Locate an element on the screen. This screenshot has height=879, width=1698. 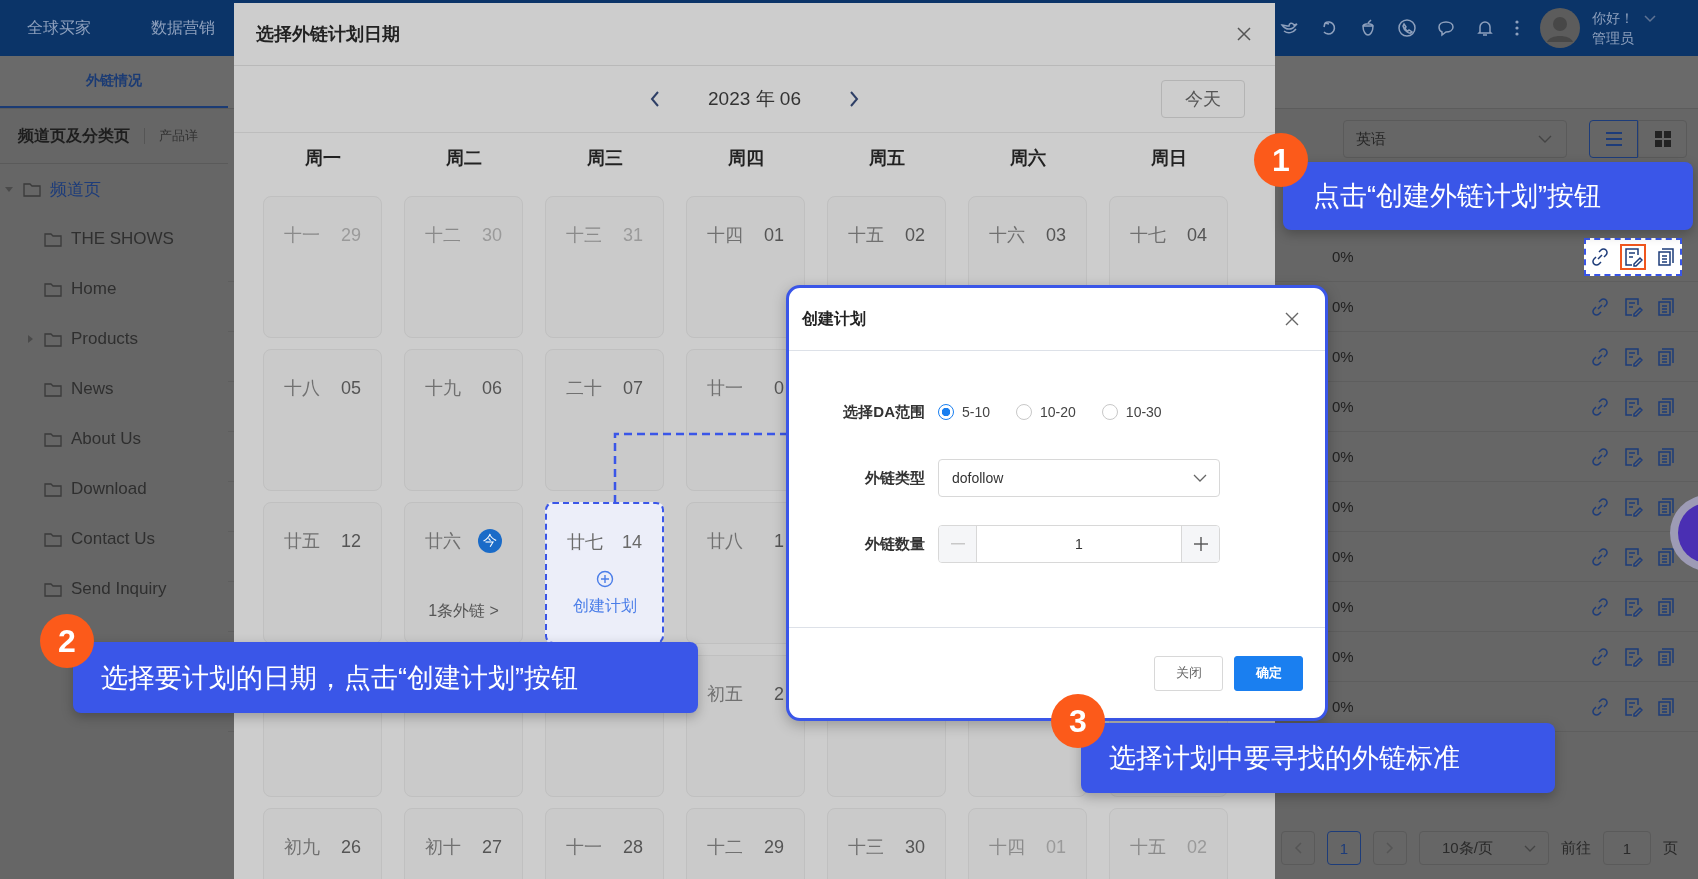
lunar-date: 初十 is located at coordinates (443, 847).